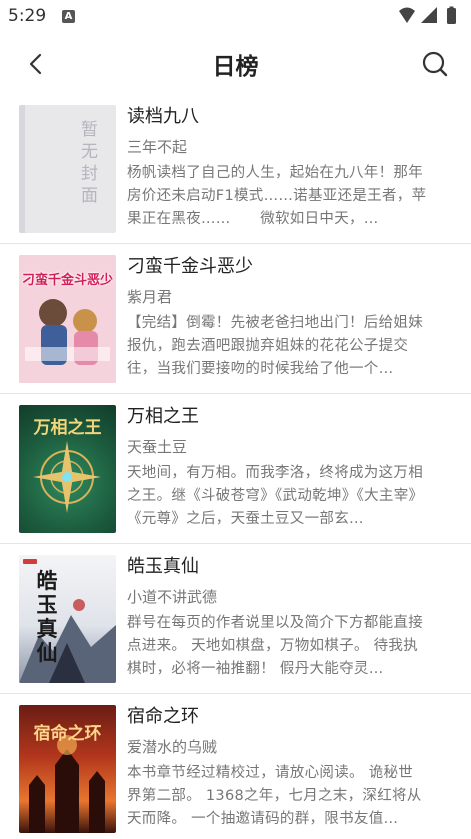  What do you see at coordinates (67, 469) in the screenshot?
I see `book-cover-image: 万相之王` at bounding box center [67, 469].